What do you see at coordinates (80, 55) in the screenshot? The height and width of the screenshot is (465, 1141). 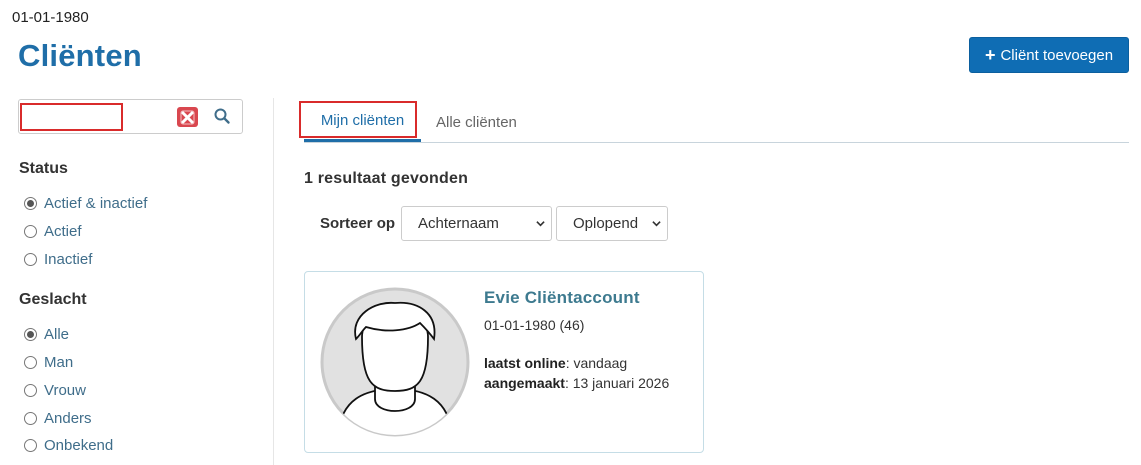 I see `page-title: Cliënten` at bounding box center [80, 55].